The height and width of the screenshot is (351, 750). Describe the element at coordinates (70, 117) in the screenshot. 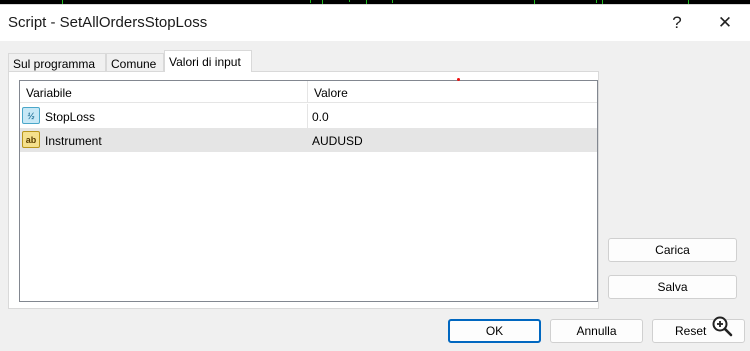

I see `variable-name: StopLoss` at that location.